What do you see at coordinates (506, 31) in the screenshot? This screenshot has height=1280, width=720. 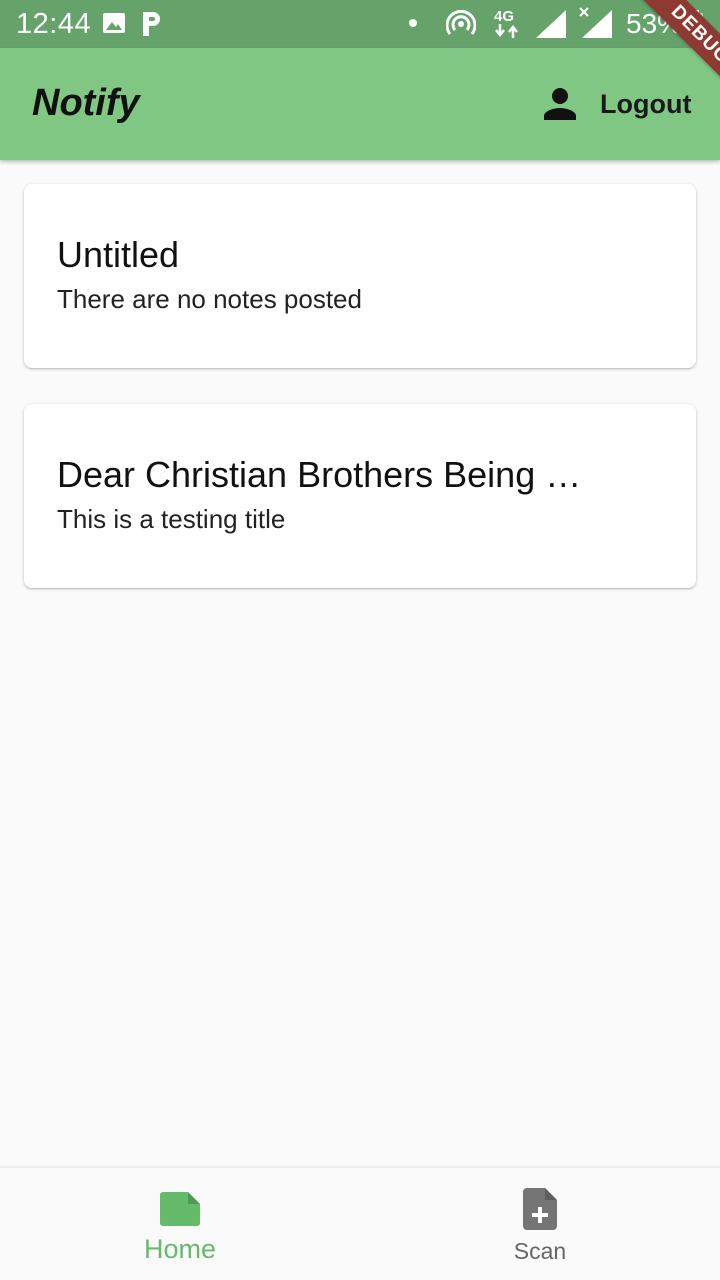 I see `data-arrows-icon` at bounding box center [506, 31].